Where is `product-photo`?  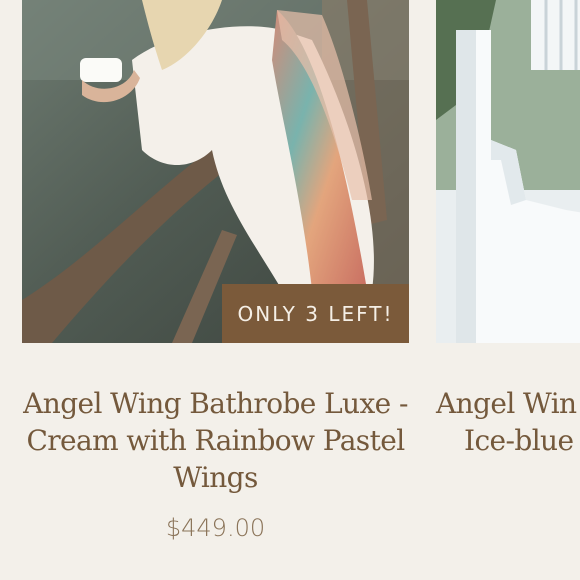
product-photo is located at coordinates (508, 171).